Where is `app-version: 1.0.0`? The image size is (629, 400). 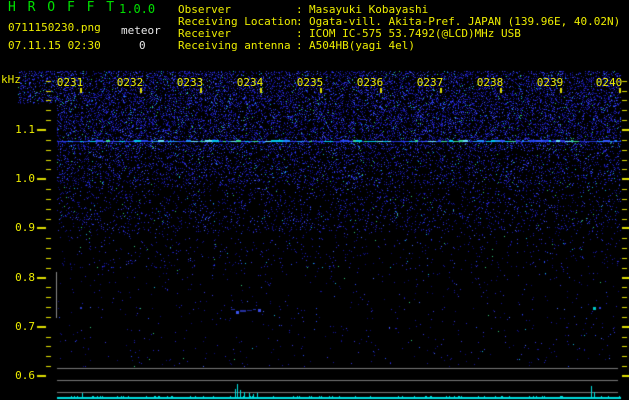 app-version: 1.0.0 is located at coordinates (137, 9).